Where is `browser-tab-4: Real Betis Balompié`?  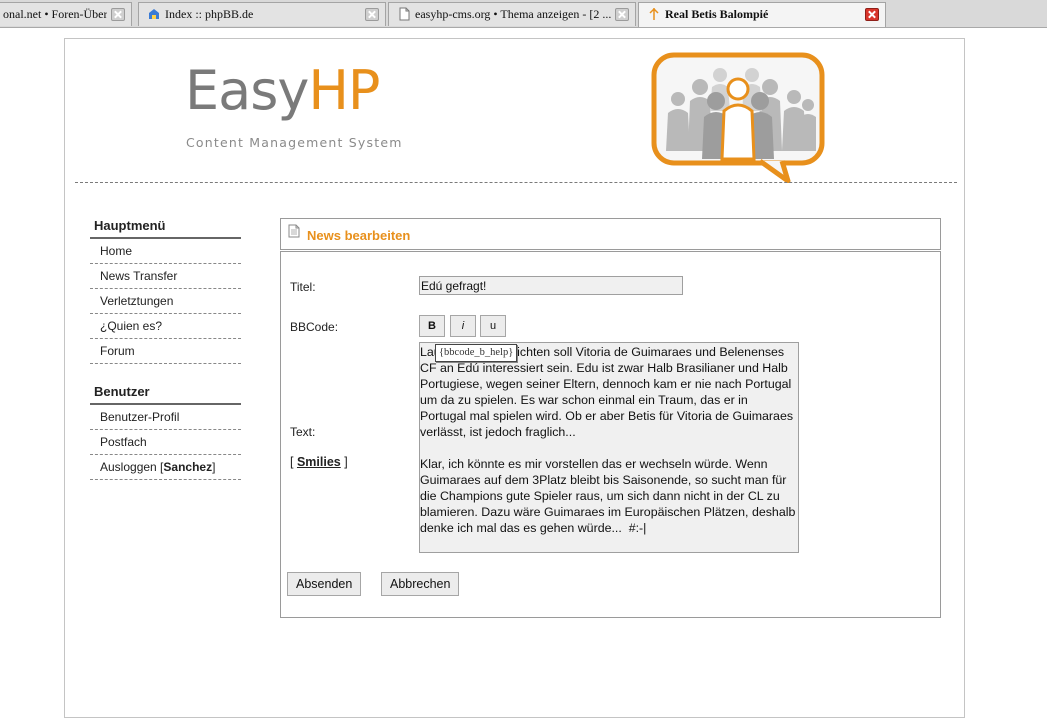
browser-tab-4: Real Betis Balompié is located at coordinates (762, 14).